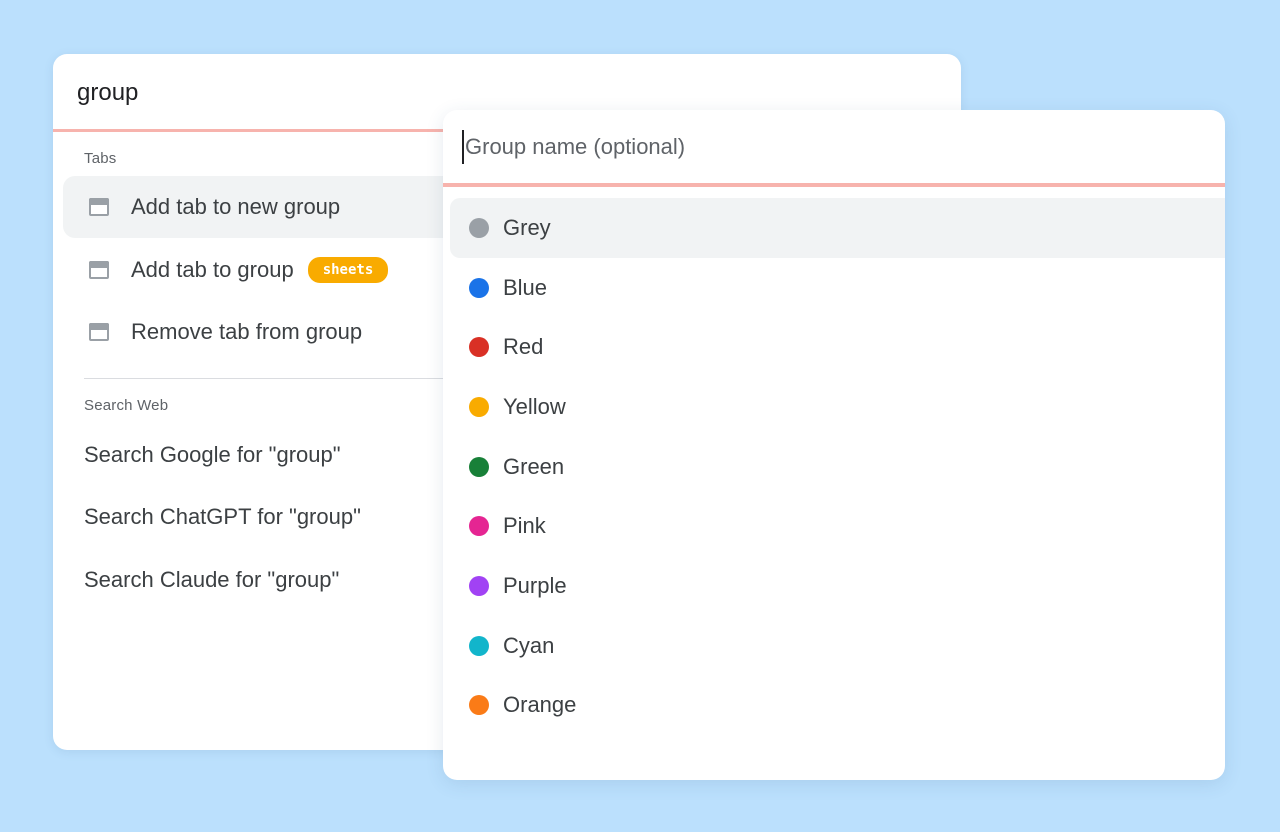  What do you see at coordinates (524, 526) in the screenshot?
I see `color-label: Pink` at bounding box center [524, 526].